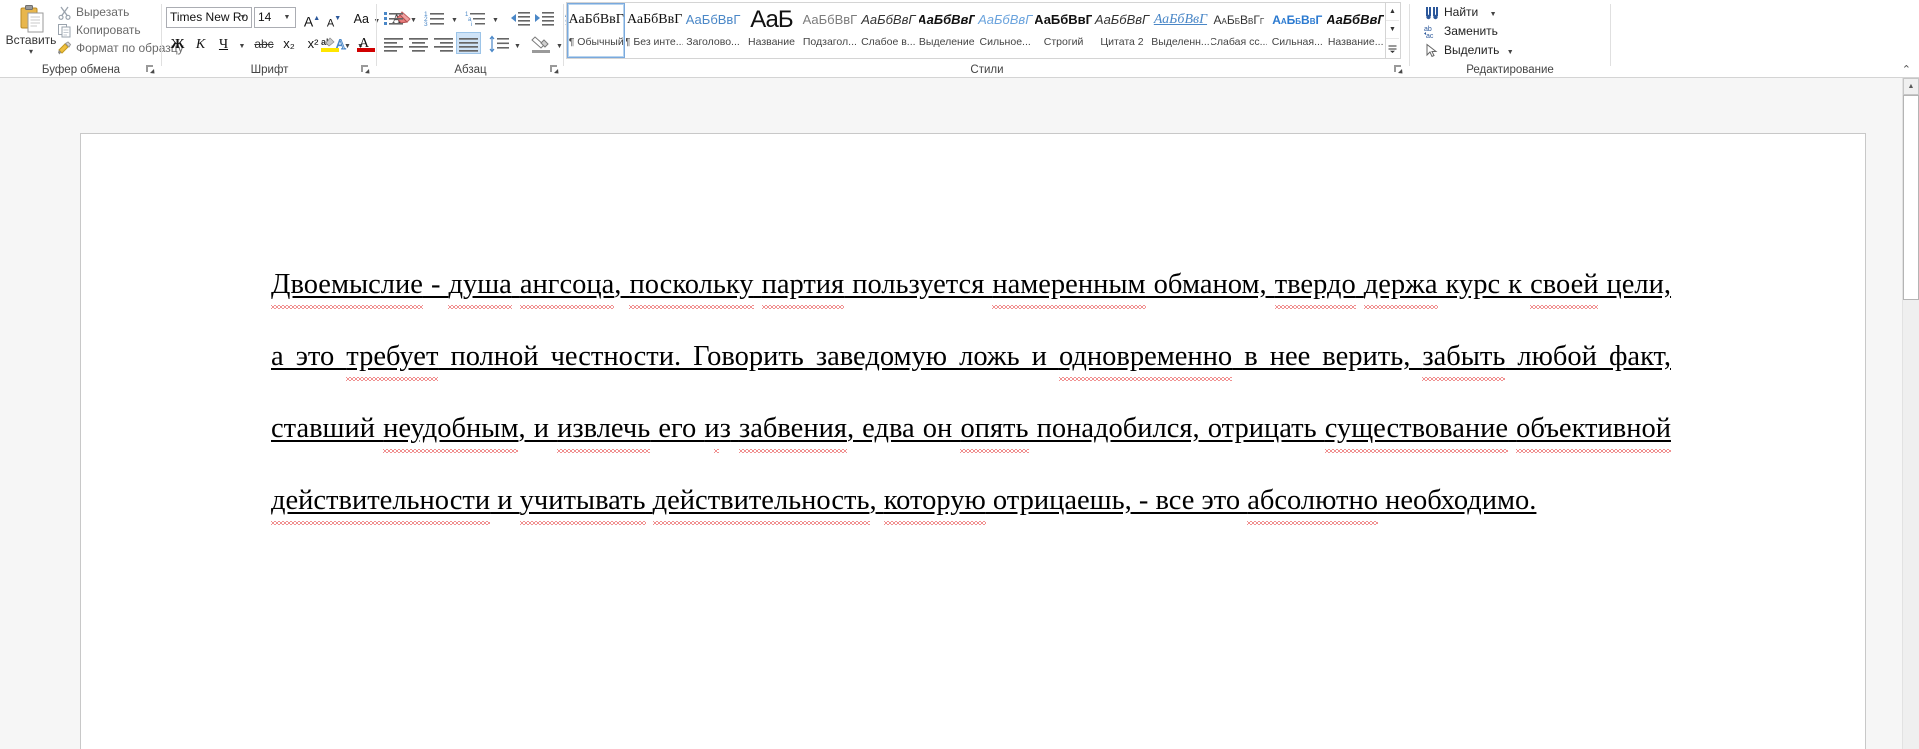 The image size is (1919, 749). What do you see at coordinates (1392, 30) in the screenshot?
I see `styles-scroll-down-button: ▼` at bounding box center [1392, 30].